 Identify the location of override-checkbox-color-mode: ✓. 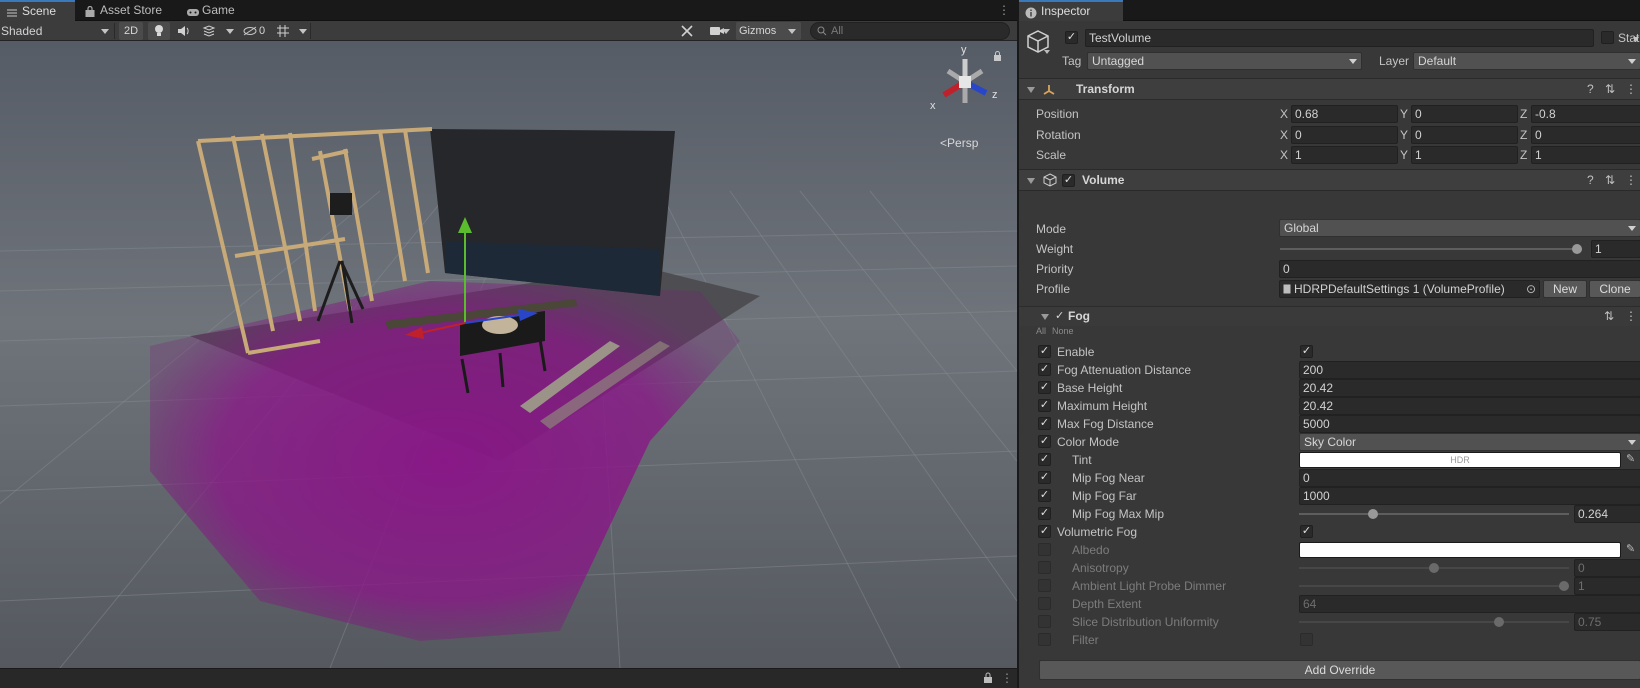
(1044, 441).